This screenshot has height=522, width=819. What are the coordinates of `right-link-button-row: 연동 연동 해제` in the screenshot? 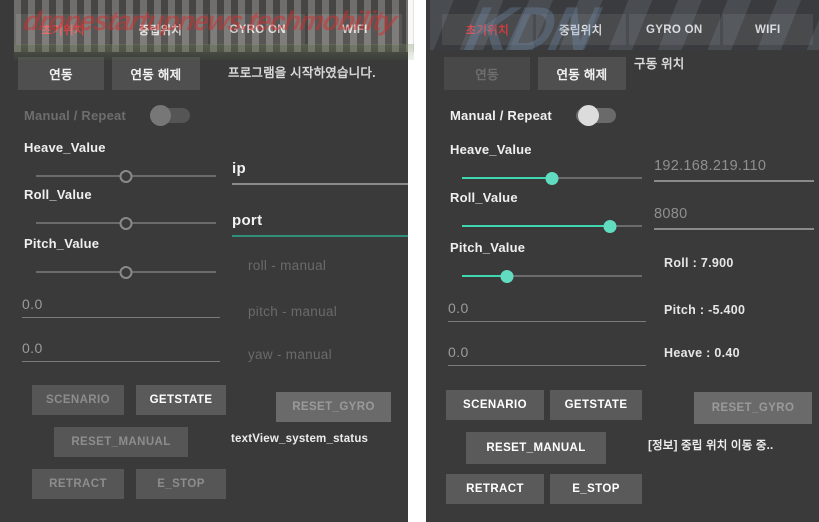 It's located at (535, 73).